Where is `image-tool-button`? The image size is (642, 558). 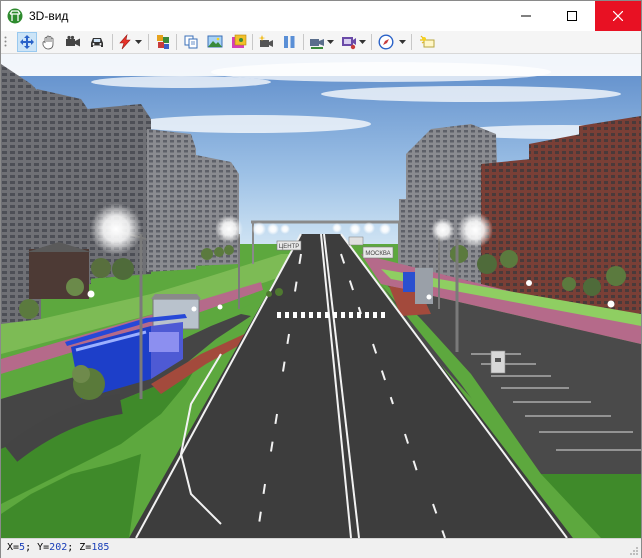
image-tool-button is located at coordinates (215, 42).